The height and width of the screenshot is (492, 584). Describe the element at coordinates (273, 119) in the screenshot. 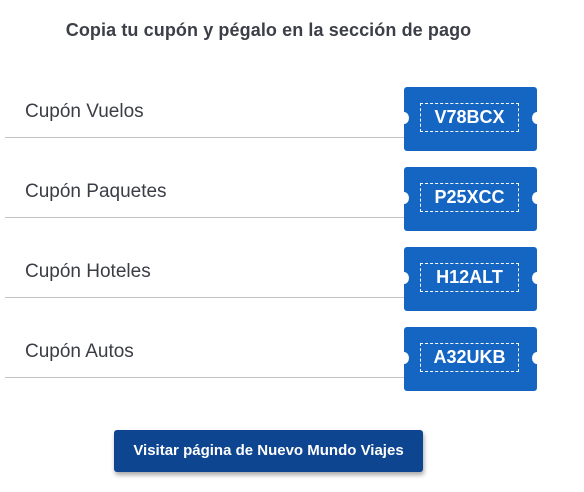

I see `coupon-row-vuelos: Cupón Vuelos V78BCX` at that location.